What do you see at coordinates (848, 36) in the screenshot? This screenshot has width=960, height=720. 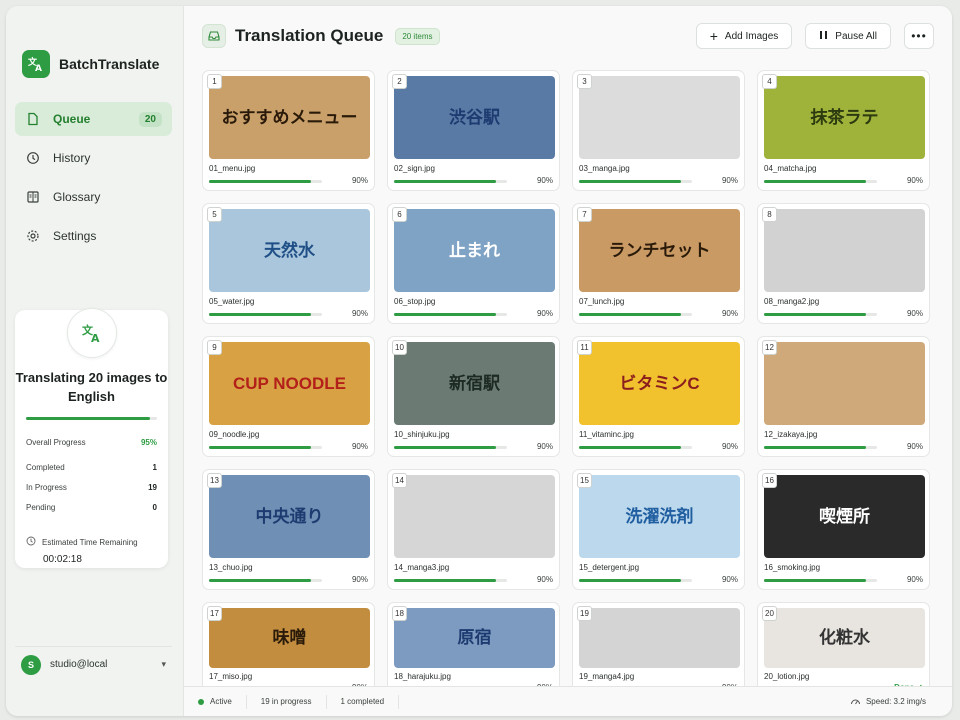 I see `pause-all-button: Pause All` at bounding box center [848, 36].